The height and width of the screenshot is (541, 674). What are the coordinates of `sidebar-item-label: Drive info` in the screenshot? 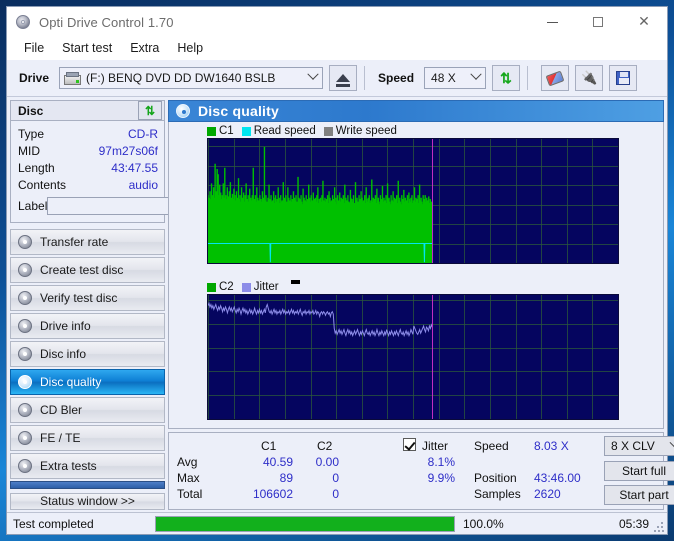 It's located at (65, 326).